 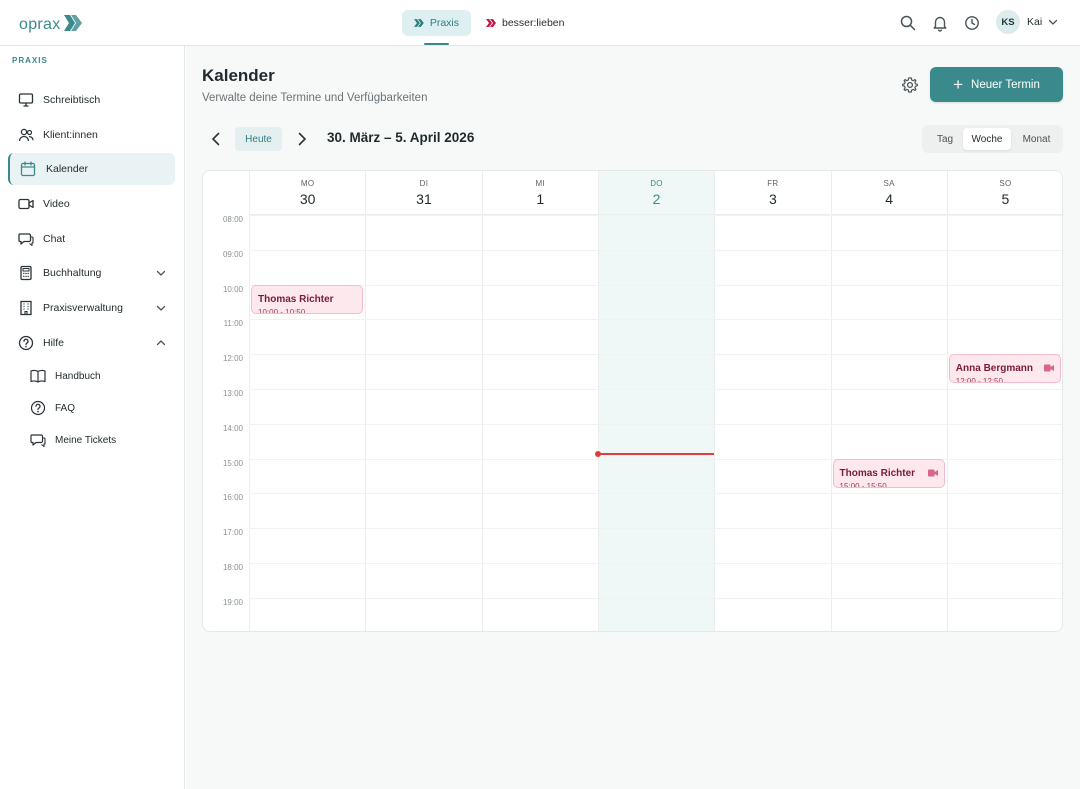 I want to click on day-header: SO 5, so click(x=1004, y=193).